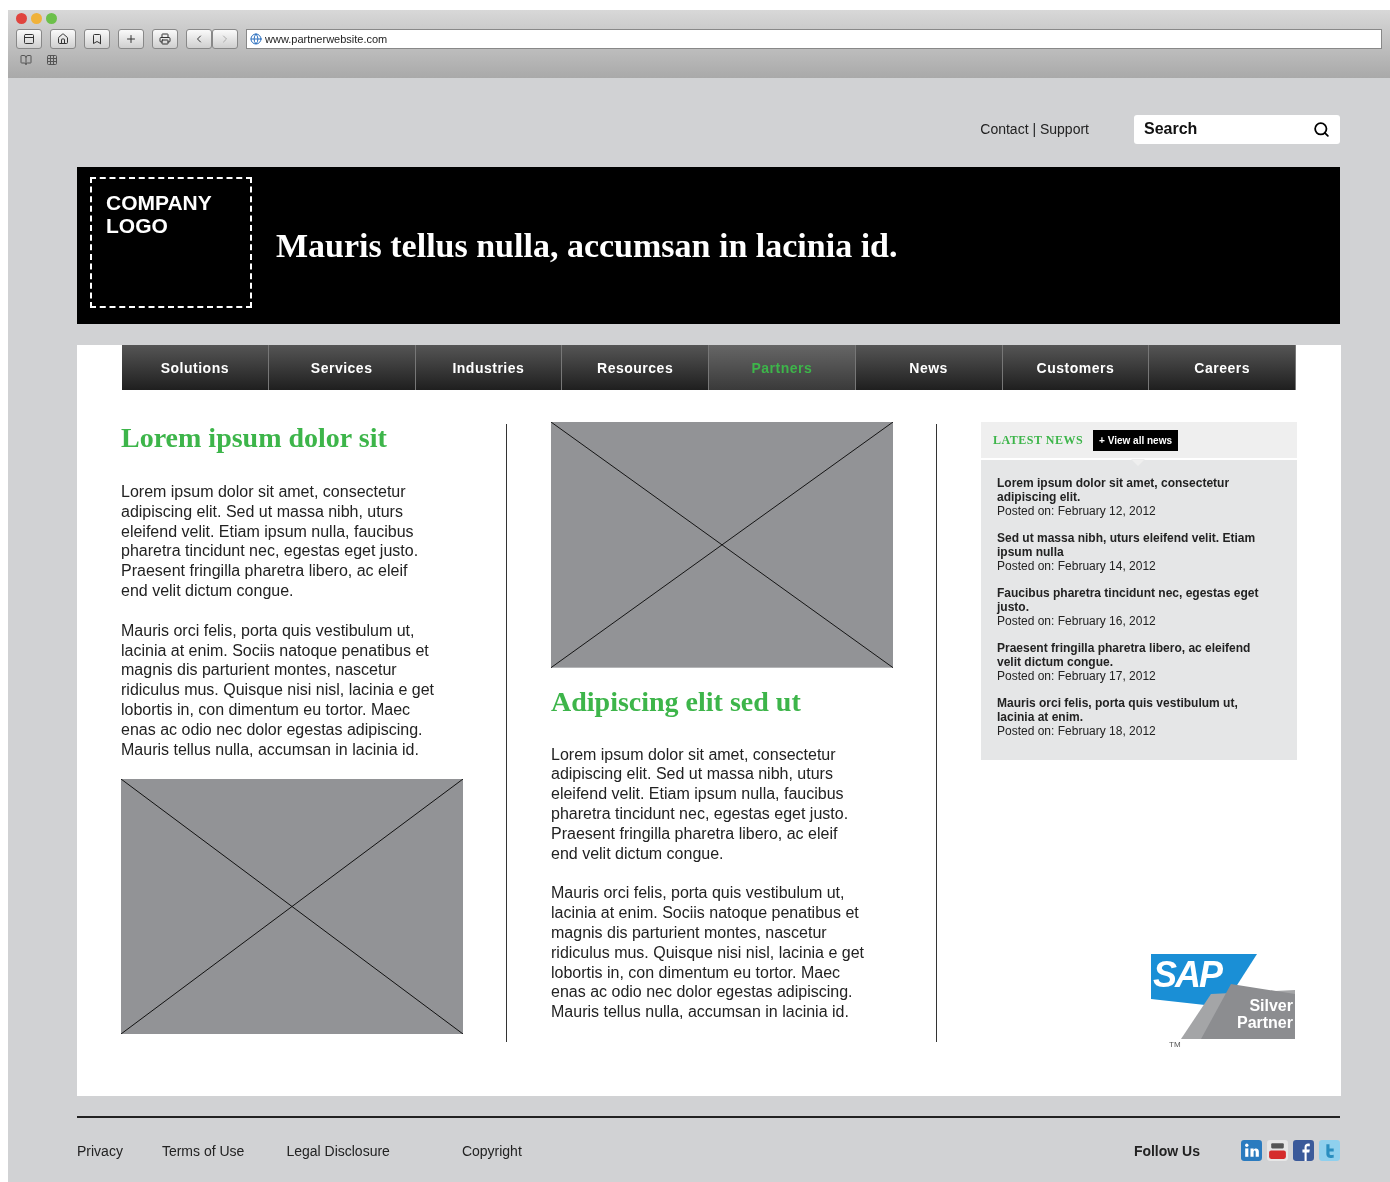 Image resolution: width=1390 pixels, height=1182 pixels. I want to click on nav-tab: Careers, so click(1222, 367).